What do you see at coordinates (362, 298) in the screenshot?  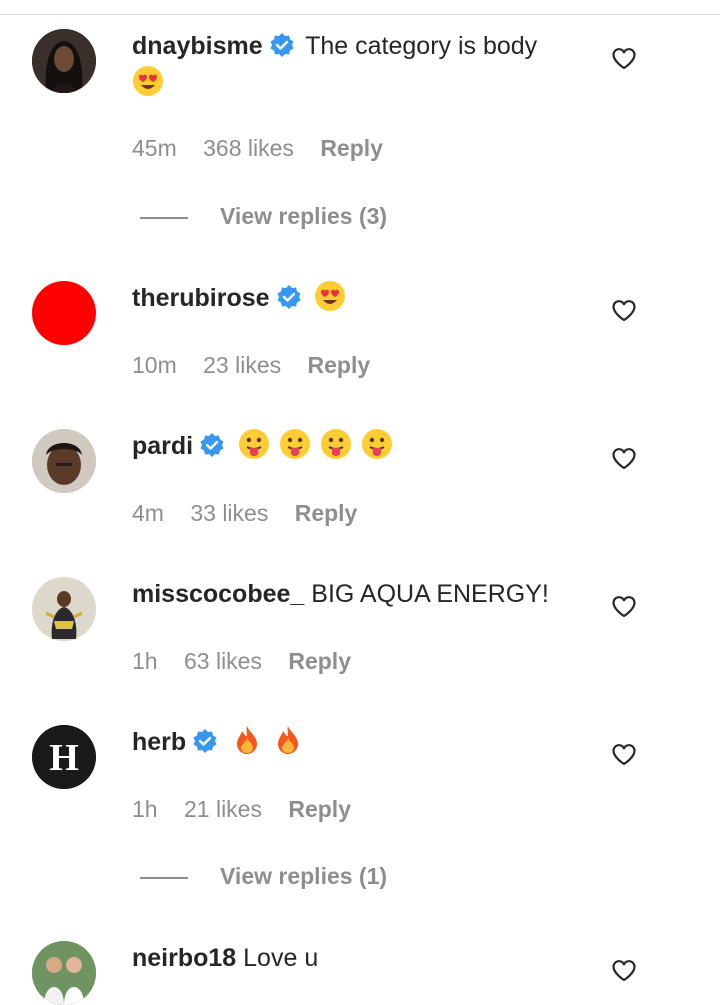 I see `comment-text: therubirose` at bounding box center [362, 298].